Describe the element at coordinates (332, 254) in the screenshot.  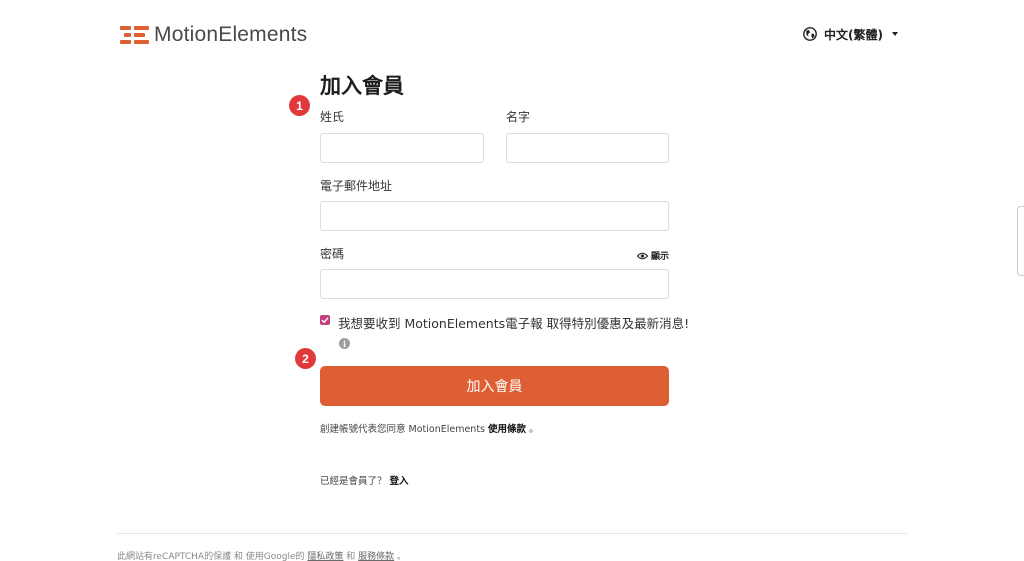
I see `password-label: 密碼` at that location.